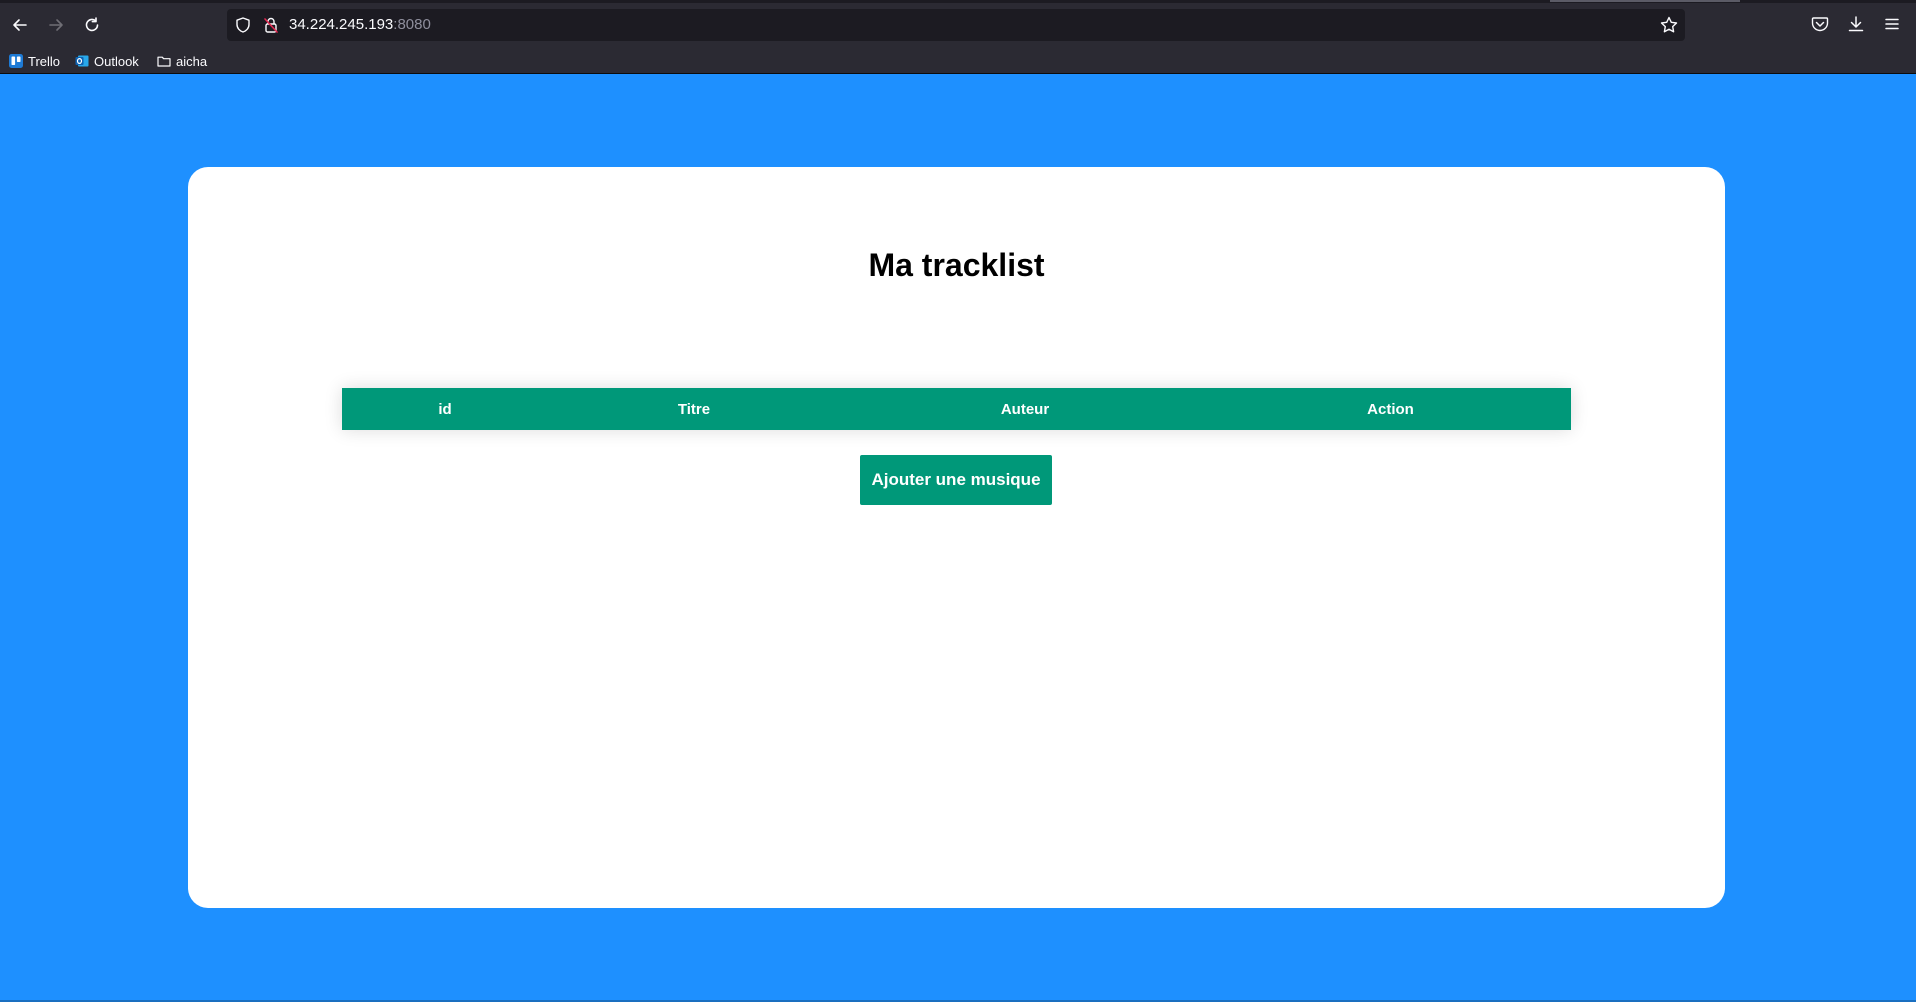 Image resolution: width=1916 pixels, height=1002 pixels. What do you see at coordinates (1856, 24) in the screenshot?
I see `download-icon` at bounding box center [1856, 24].